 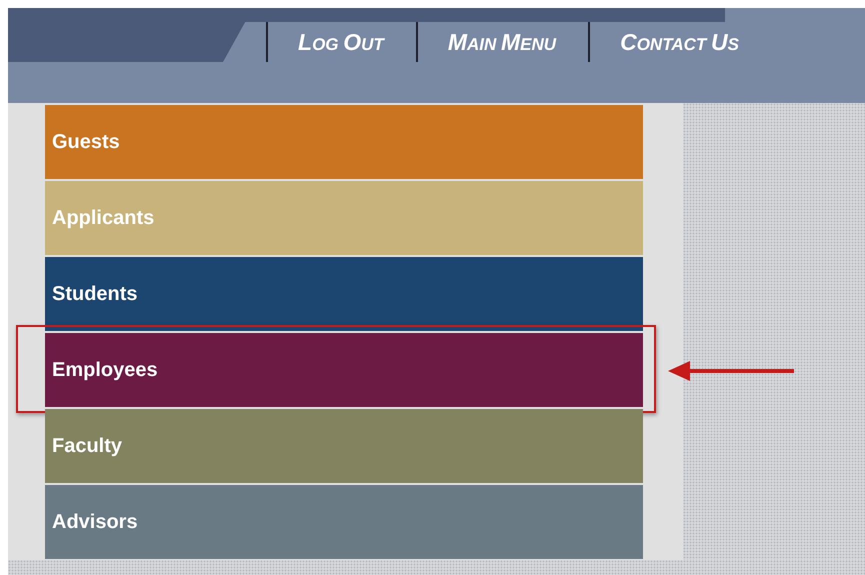 What do you see at coordinates (344, 142) in the screenshot?
I see `menu-item: Guests` at bounding box center [344, 142].